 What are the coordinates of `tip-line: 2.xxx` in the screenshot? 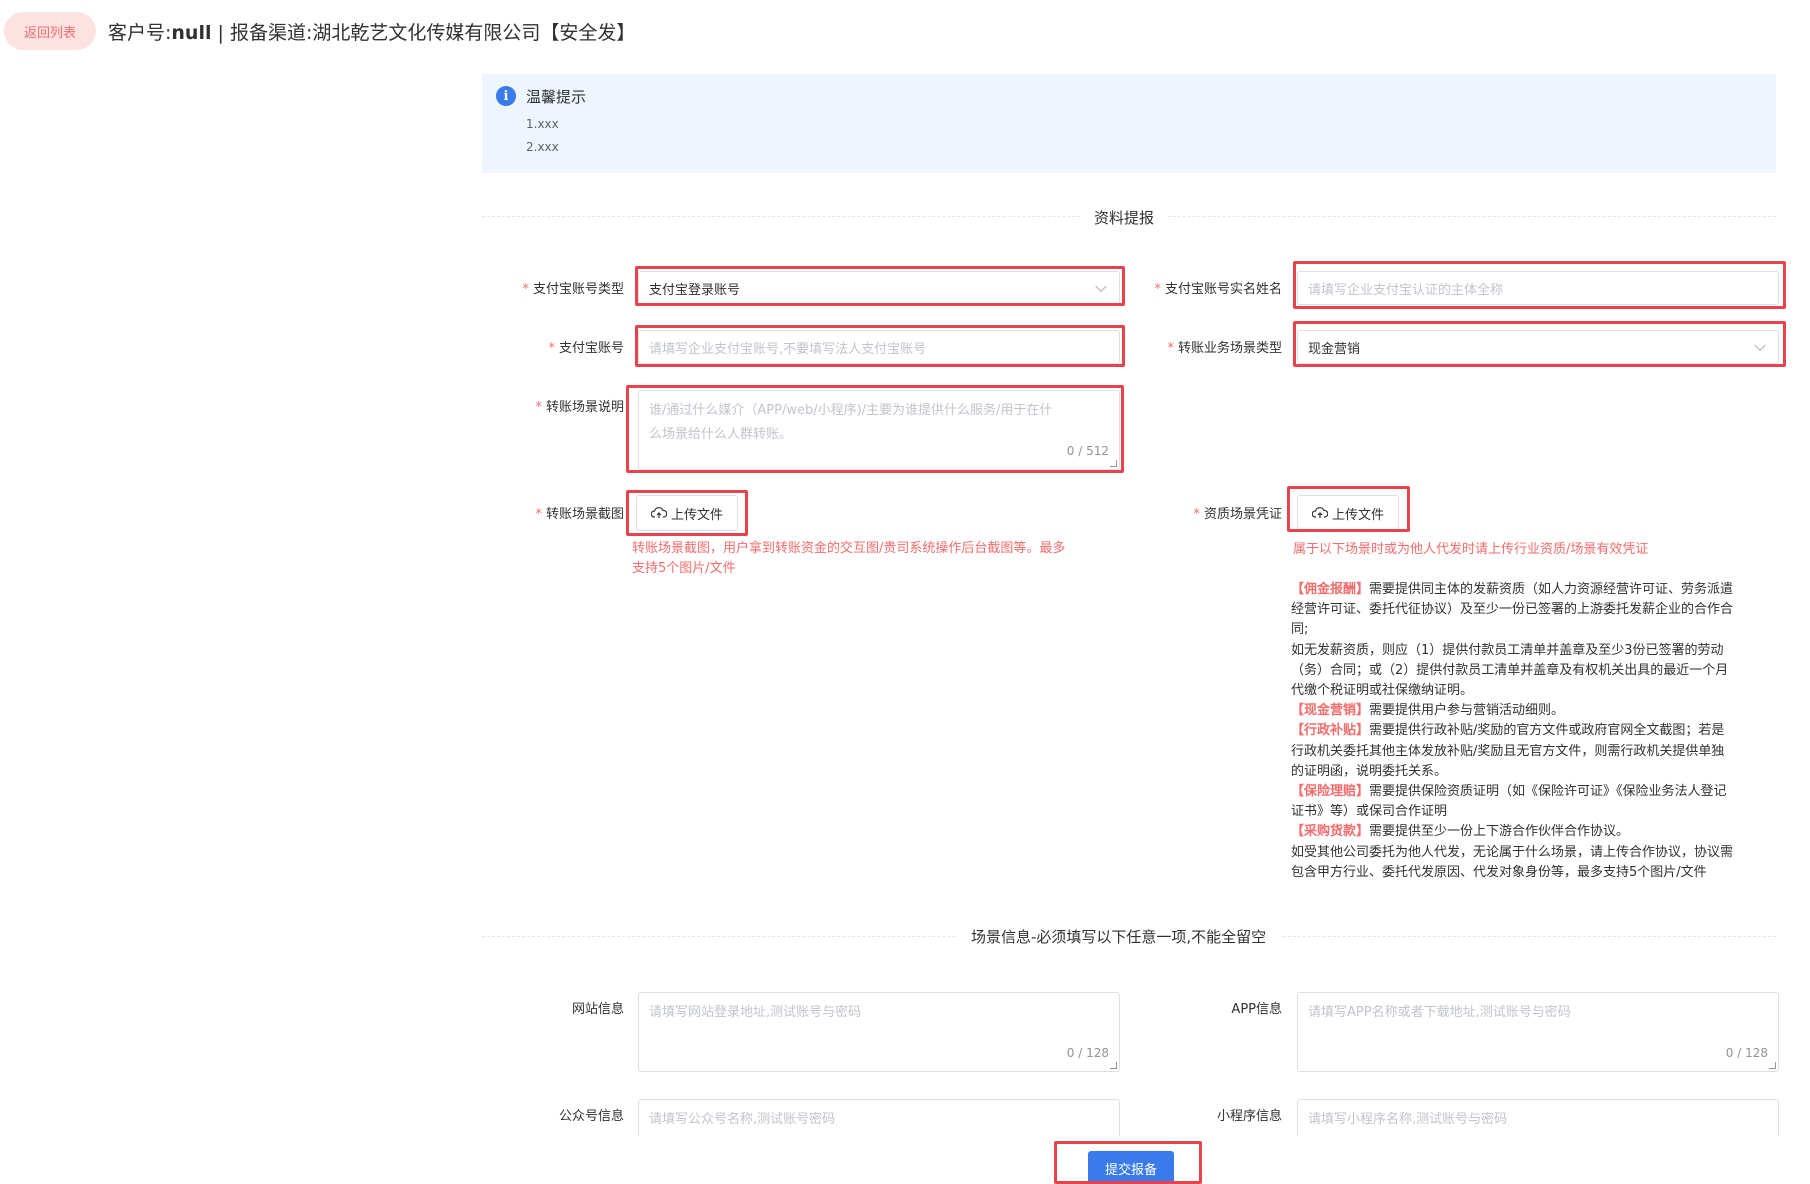 It's located at (542, 147).